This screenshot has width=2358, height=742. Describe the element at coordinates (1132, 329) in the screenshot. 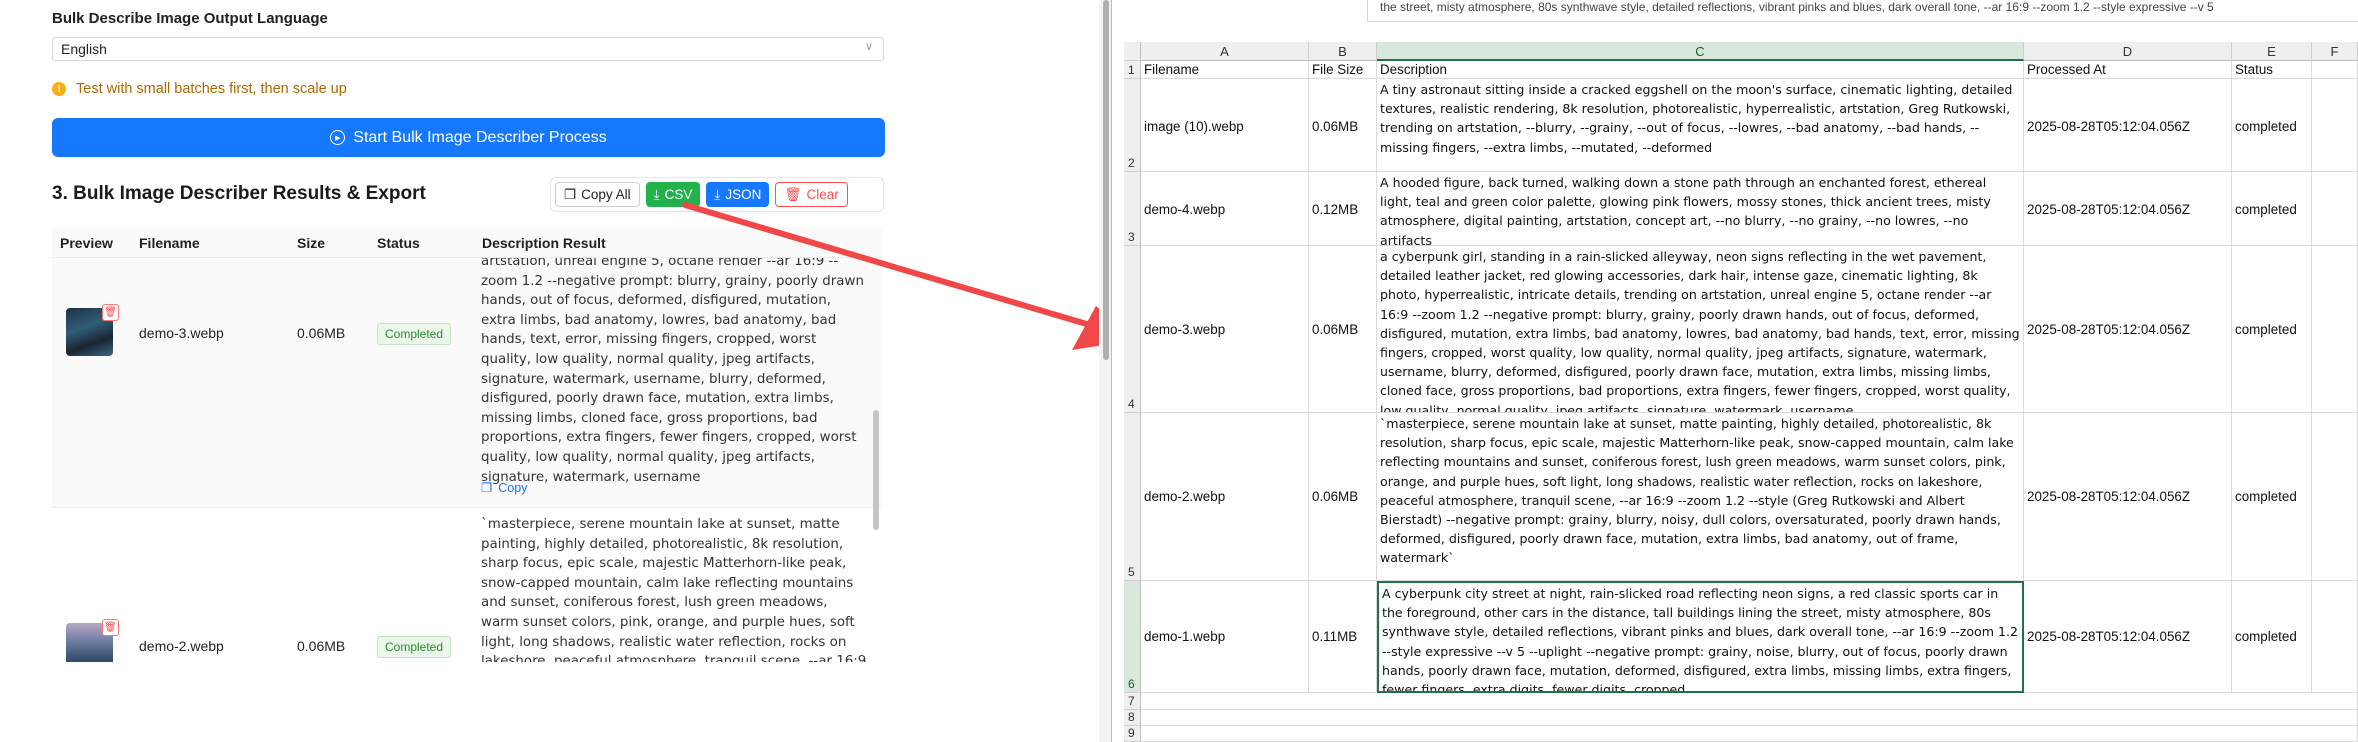

I see `row-header: 4` at that location.